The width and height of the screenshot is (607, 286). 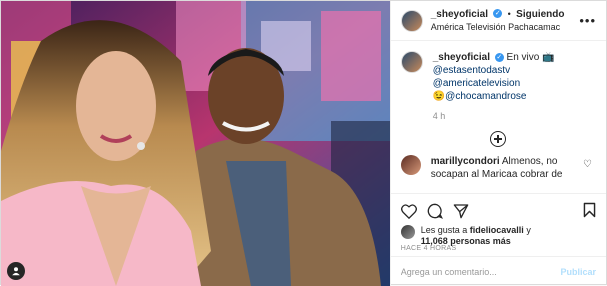 I want to click on comment-icon, so click(x=435, y=211).